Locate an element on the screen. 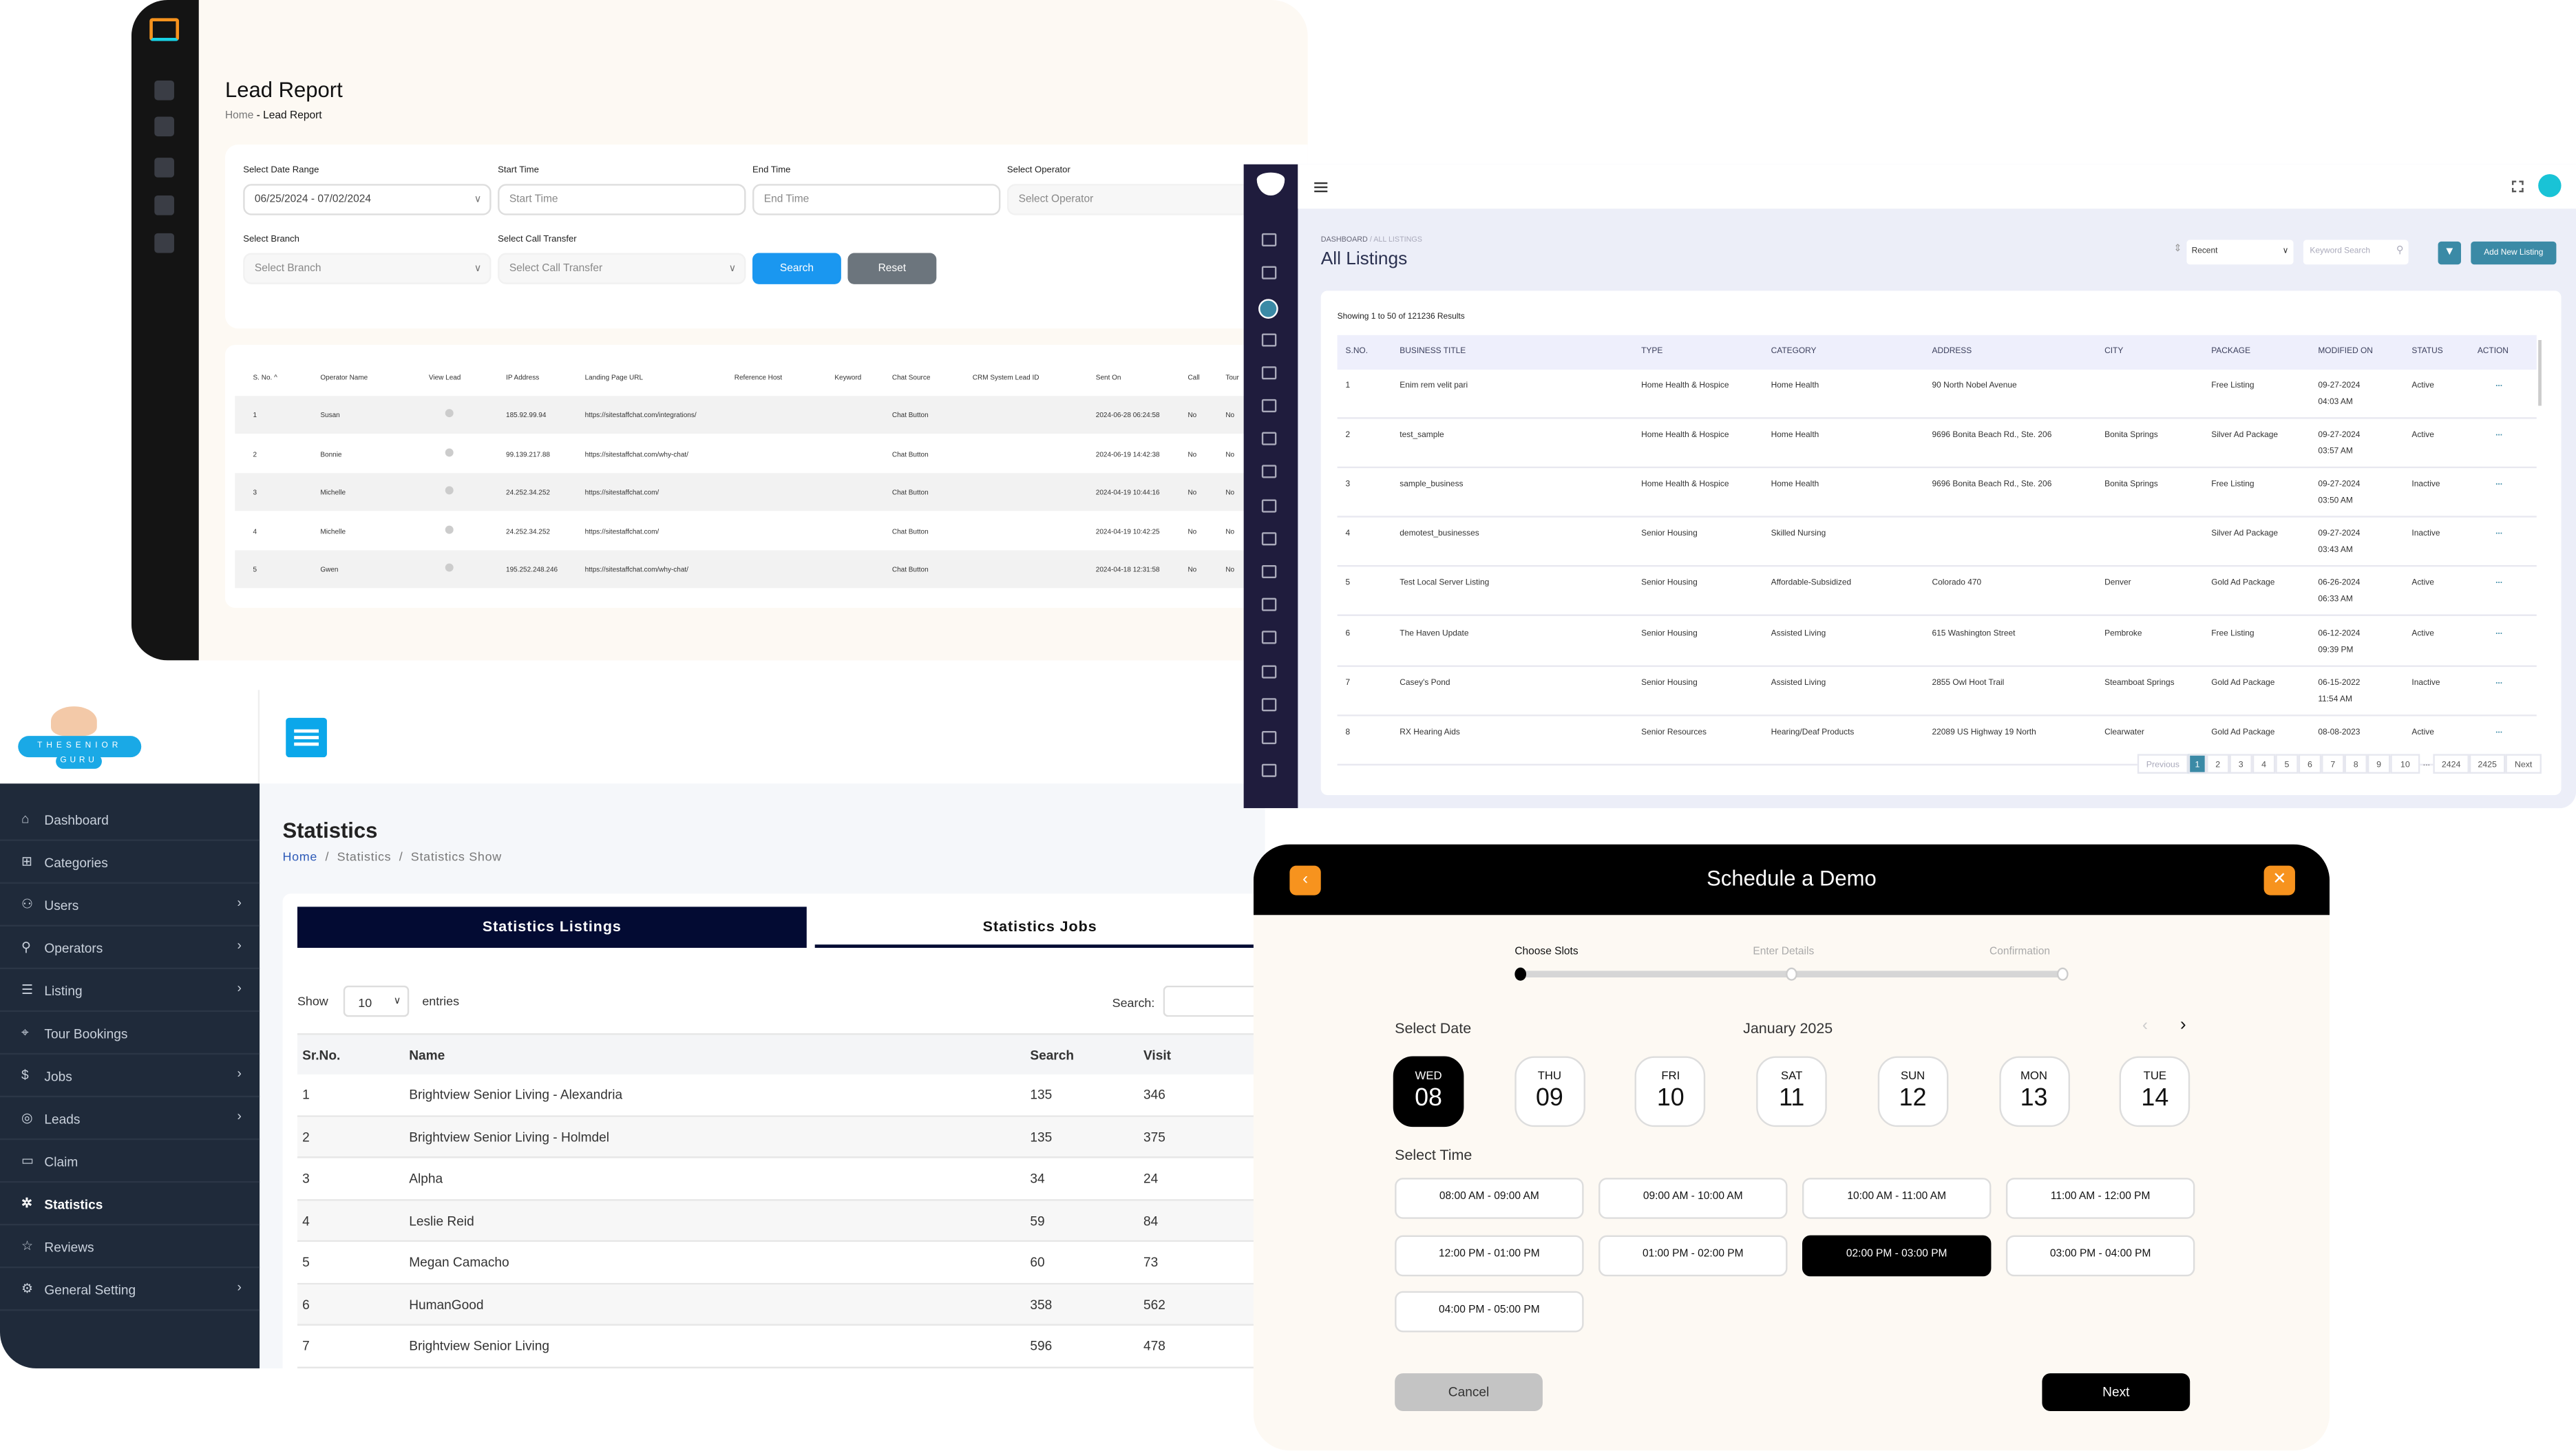  sidebar-item-general-setting: ⚙ General Setting › is located at coordinates (130, 1289).